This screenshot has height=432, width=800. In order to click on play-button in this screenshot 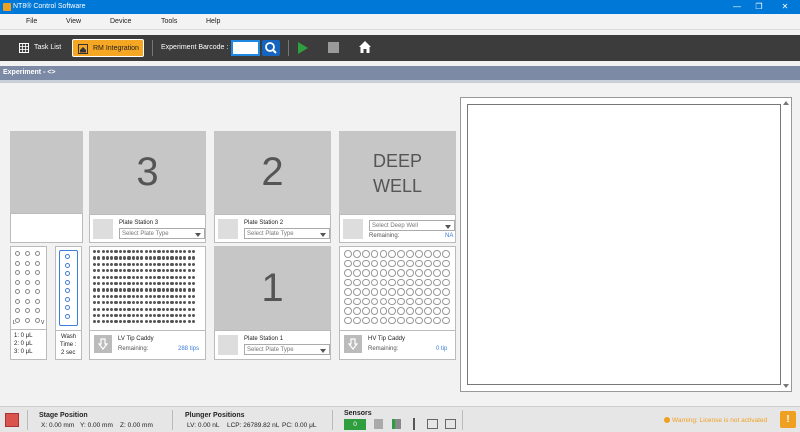, I will do `click(303, 48)`.